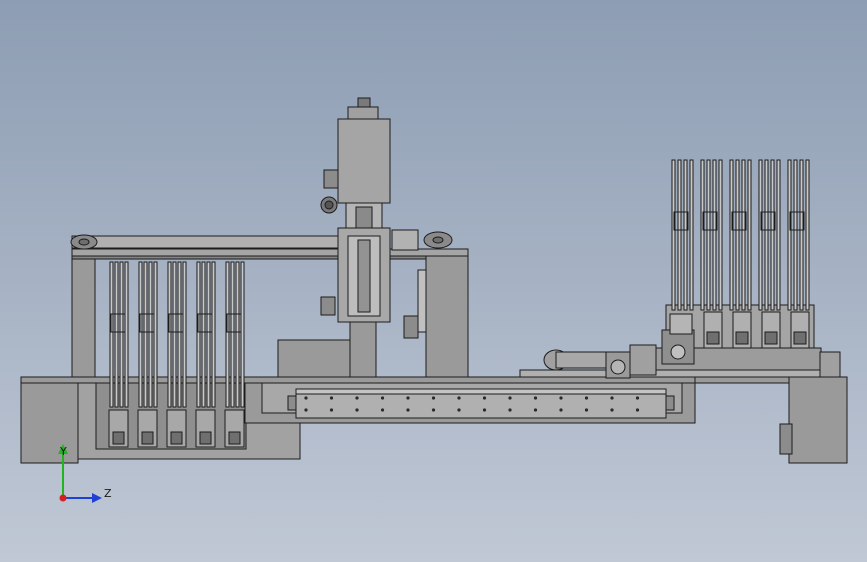 The width and height of the screenshot is (867, 562). What do you see at coordinates (364, 218) in the screenshot?
I see `slide-slot` at bounding box center [364, 218].